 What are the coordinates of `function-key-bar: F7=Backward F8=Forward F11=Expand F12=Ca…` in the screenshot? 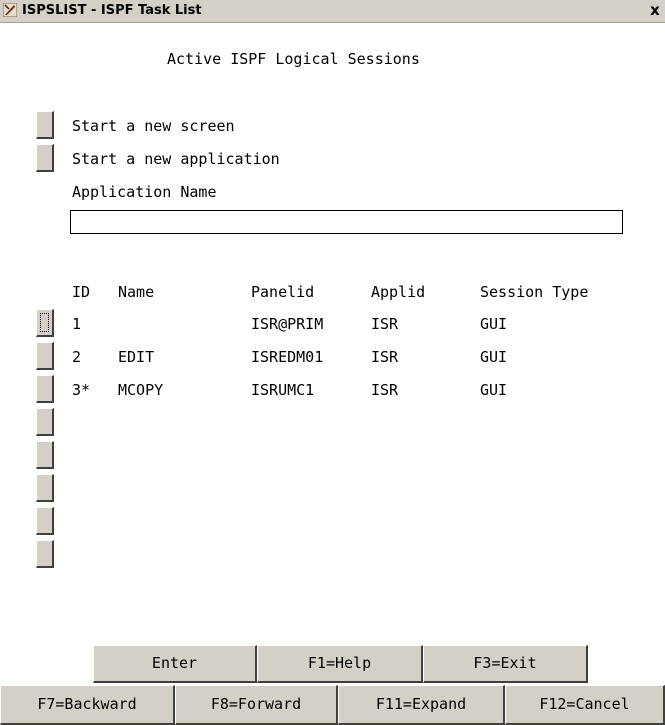 It's located at (332, 705).